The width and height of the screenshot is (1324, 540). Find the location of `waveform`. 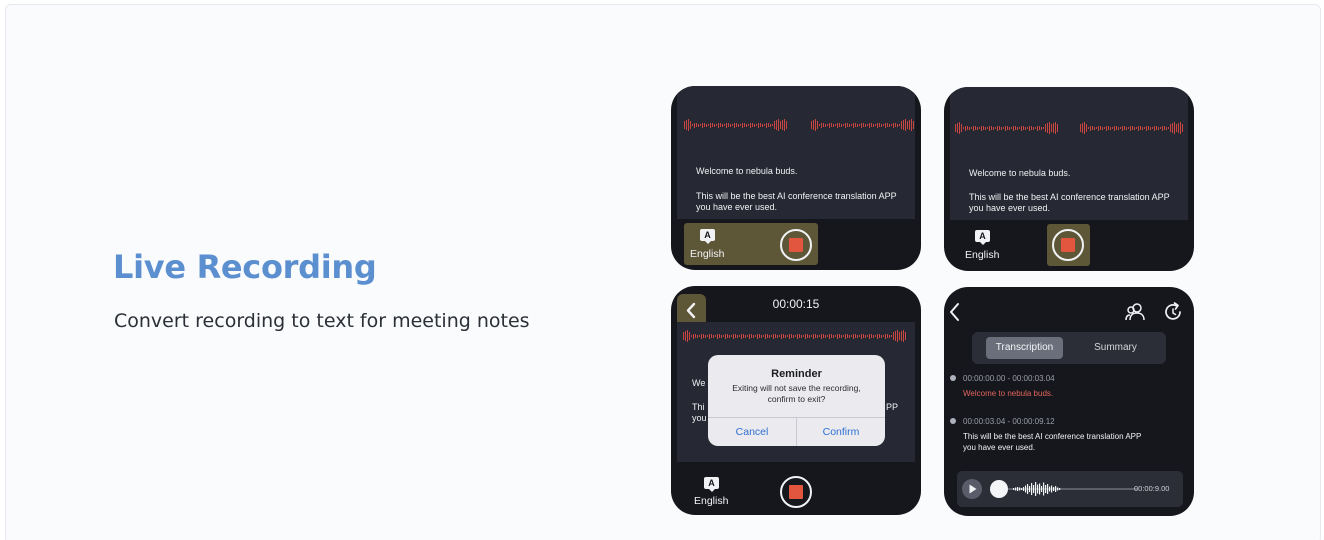

waveform is located at coordinates (862, 125).